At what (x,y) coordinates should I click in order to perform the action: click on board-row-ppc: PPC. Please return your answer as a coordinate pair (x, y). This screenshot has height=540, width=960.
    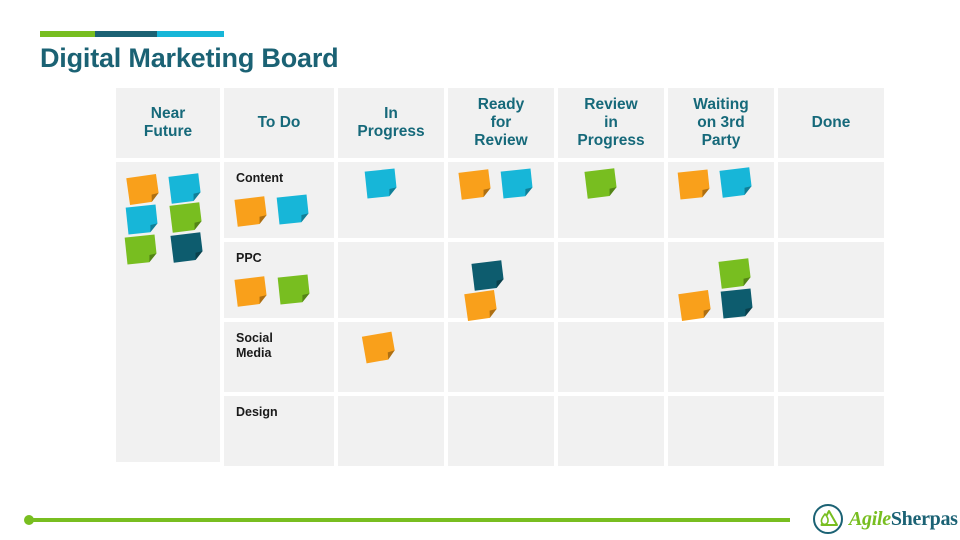
    Looking at the image, I should click on (554, 281).